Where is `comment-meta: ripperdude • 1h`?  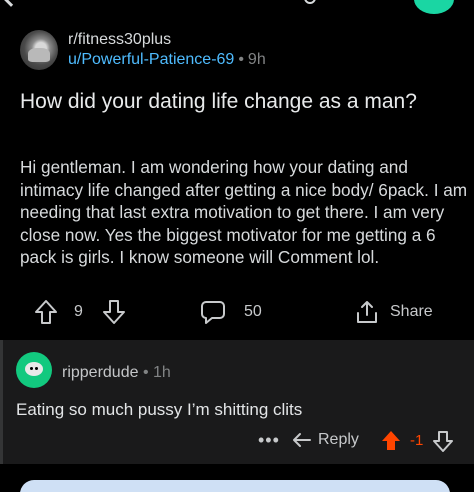
comment-meta: ripperdude • 1h is located at coordinates (116, 373).